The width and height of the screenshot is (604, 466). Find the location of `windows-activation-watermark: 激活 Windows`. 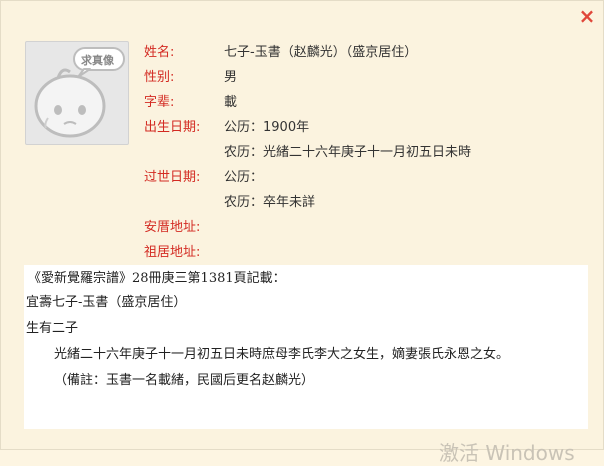

windows-activation-watermark: 激活 Windows is located at coordinates (507, 453).